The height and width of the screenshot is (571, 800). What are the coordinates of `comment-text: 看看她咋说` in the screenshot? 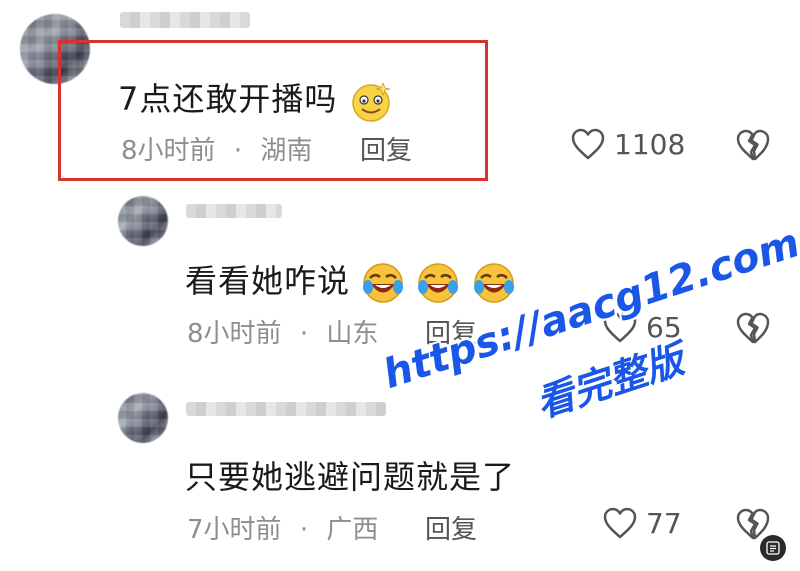 It's located at (350, 280).